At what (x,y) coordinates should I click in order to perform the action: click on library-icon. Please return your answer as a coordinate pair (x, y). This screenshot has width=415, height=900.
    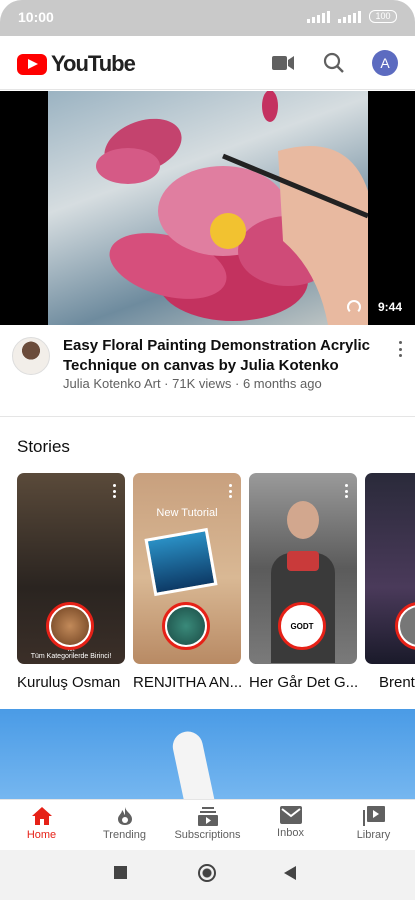
    Looking at the image, I should click on (373, 816).